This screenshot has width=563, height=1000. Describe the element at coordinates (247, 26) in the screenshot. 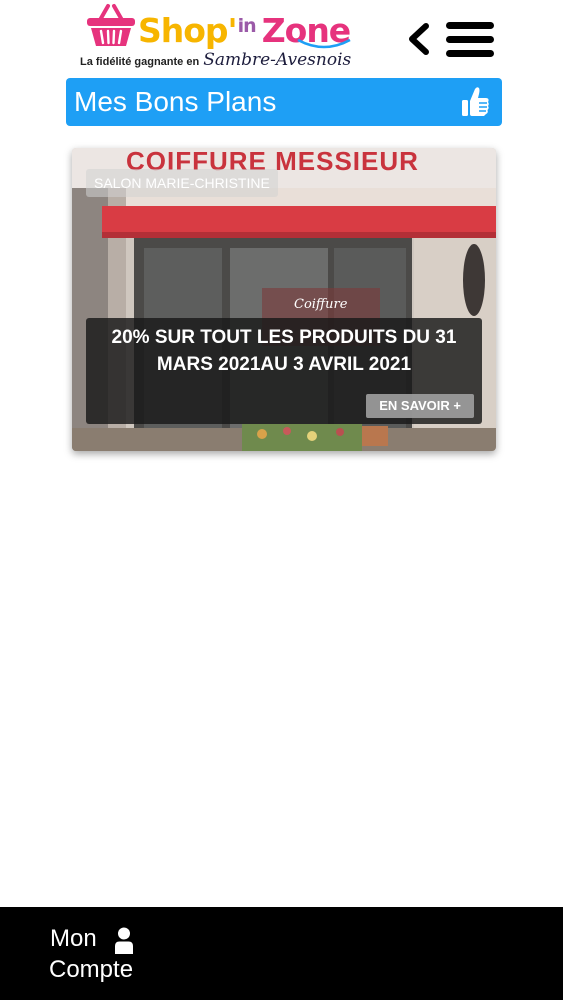

I see `logo-word-in: in` at that location.